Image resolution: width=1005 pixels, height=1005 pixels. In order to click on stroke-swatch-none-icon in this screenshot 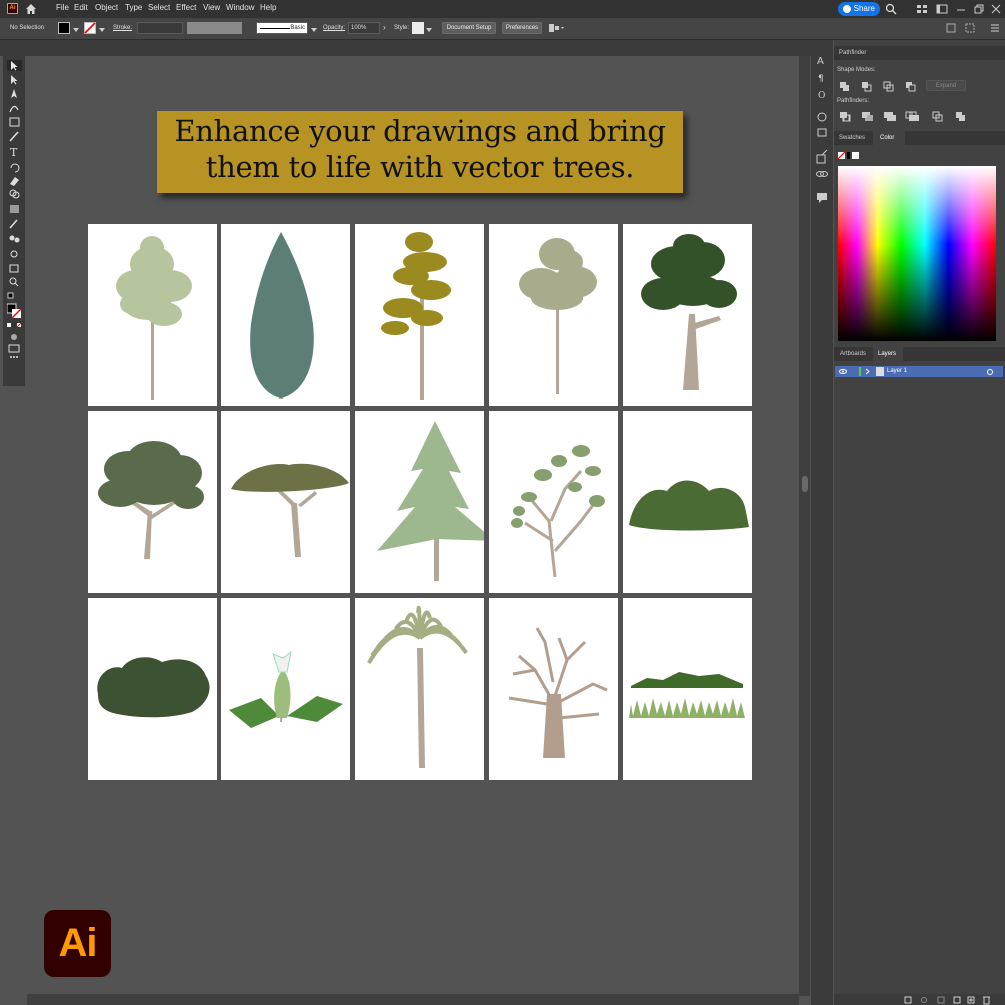, I will do `click(90, 28)`.